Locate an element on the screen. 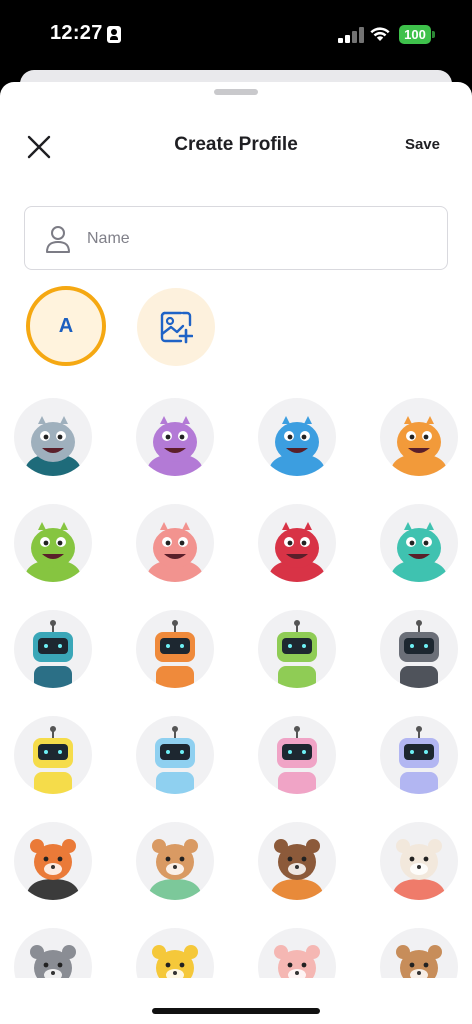 Image resolution: width=472 pixels, height=1024 pixels. avatar-option-robot-green is located at coordinates (297, 649).